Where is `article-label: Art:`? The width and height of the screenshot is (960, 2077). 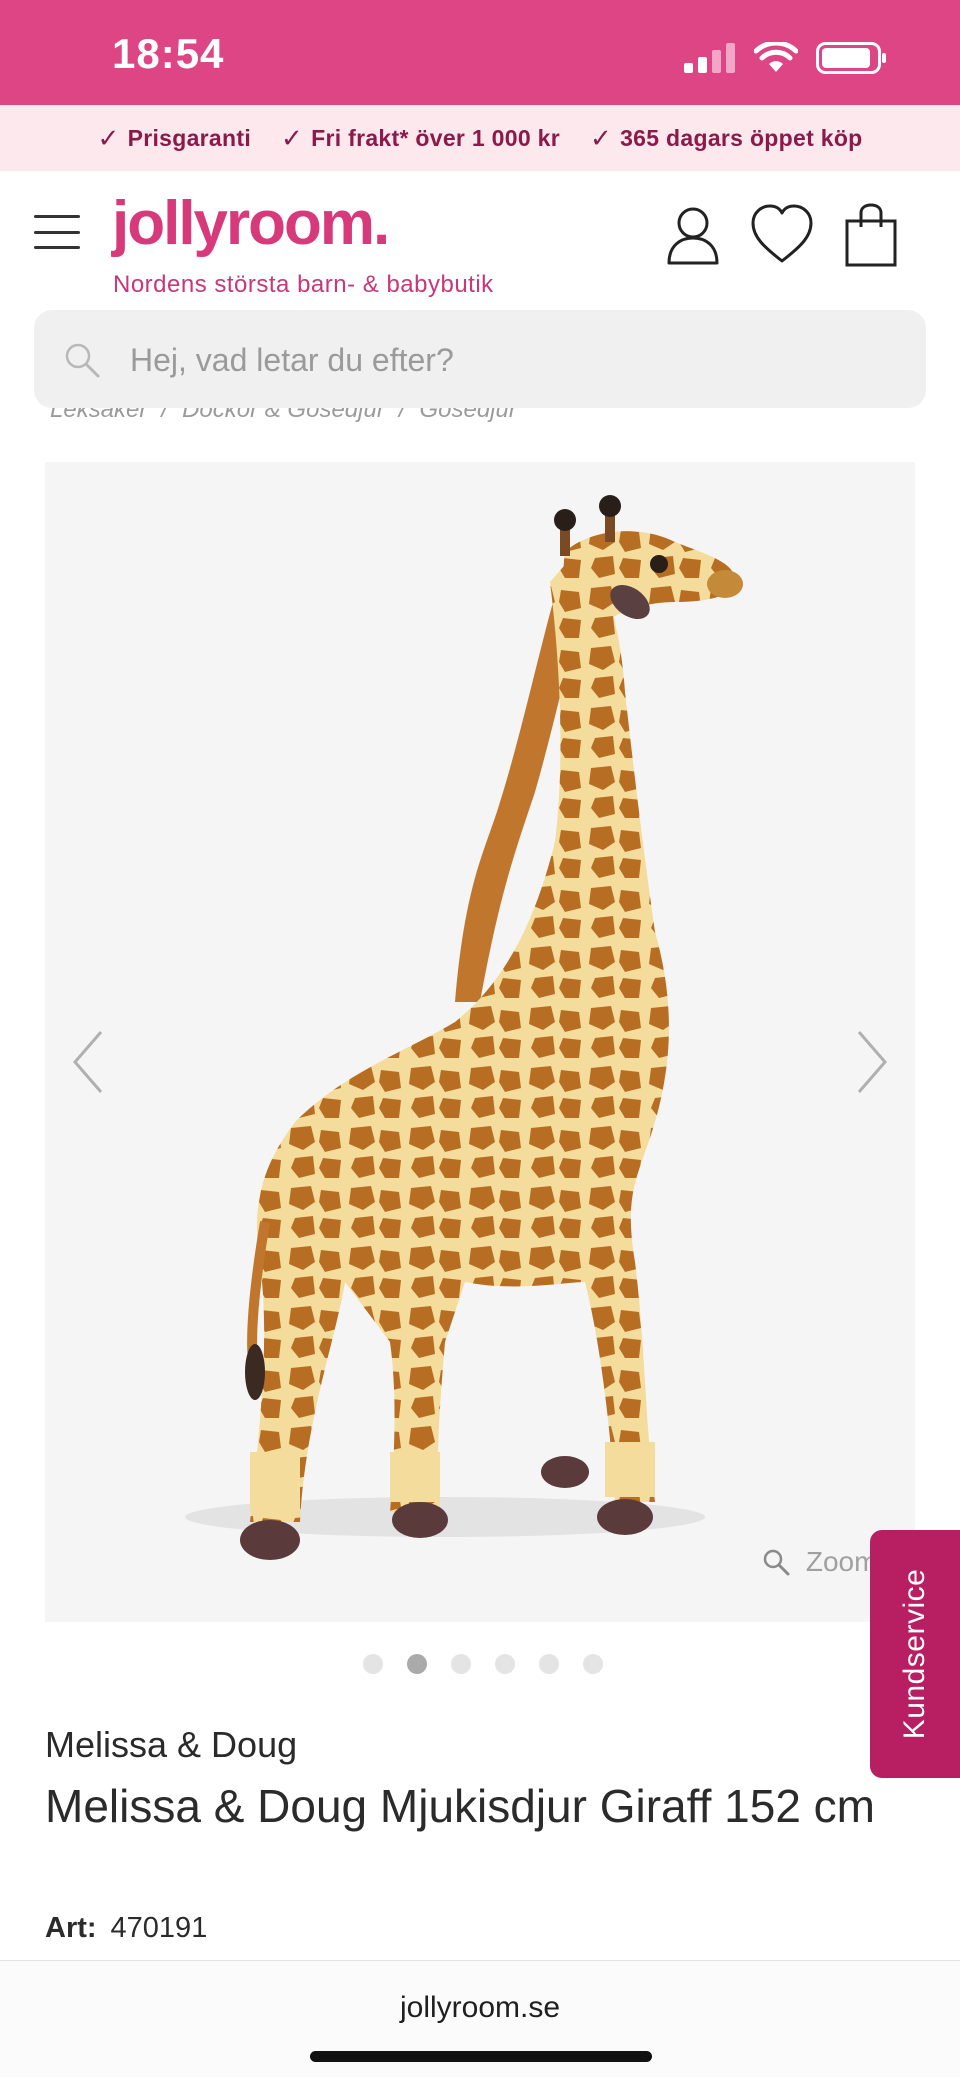 article-label: Art: is located at coordinates (71, 1928).